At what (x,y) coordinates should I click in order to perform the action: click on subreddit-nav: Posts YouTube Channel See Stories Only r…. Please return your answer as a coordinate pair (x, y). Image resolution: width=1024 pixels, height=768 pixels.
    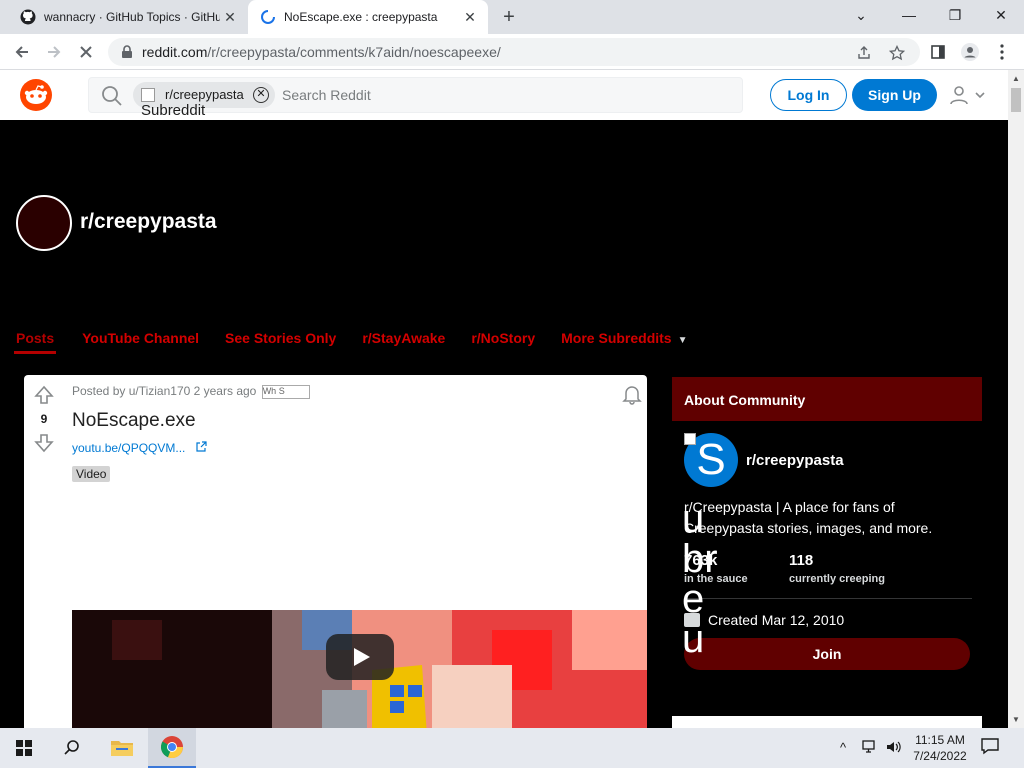
    Looking at the image, I should click on (364, 342).